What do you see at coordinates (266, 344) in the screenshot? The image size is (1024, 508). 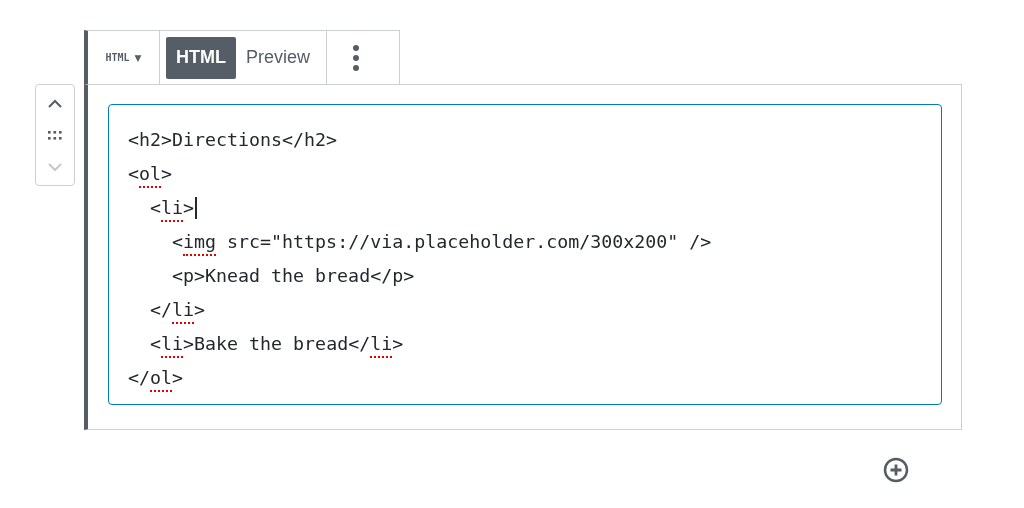 I see `code-line: <li>Bake the bread</li>` at bounding box center [266, 344].